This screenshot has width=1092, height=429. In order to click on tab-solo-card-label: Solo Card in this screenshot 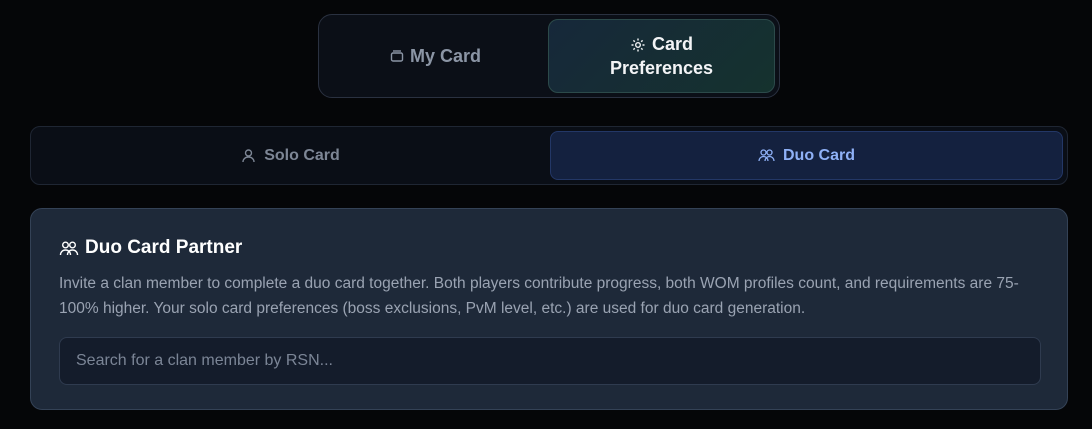, I will do `click(302, 155)`.